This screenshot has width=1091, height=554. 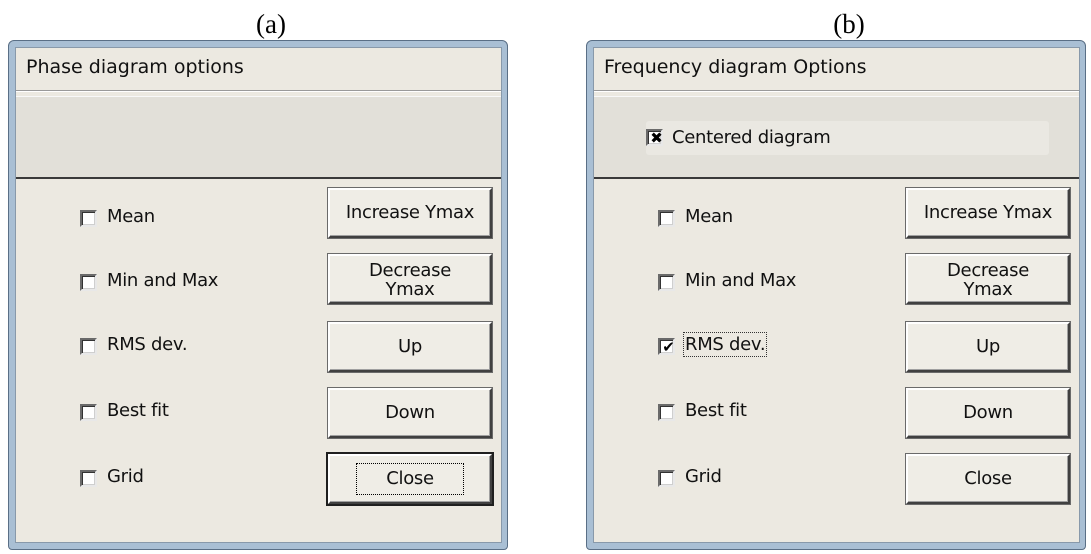 I want to click on rms-dev-checkbox: ✔, so click(x=666, y=347).